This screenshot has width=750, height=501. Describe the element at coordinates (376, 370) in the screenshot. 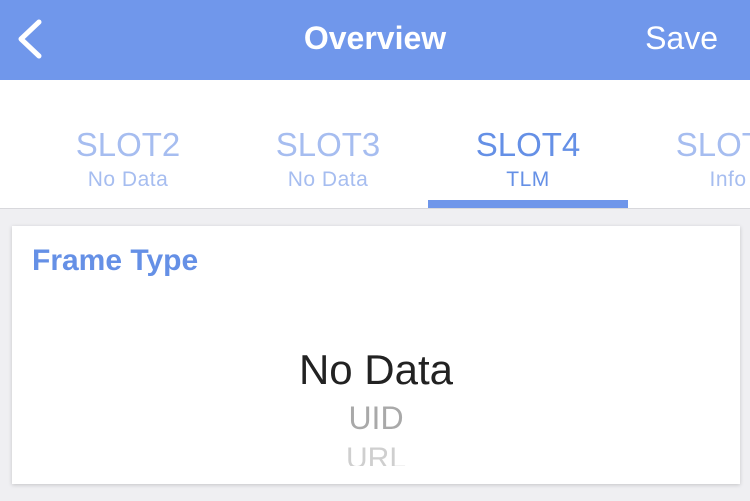

I see `picker-option-selected: No Data` at that location.